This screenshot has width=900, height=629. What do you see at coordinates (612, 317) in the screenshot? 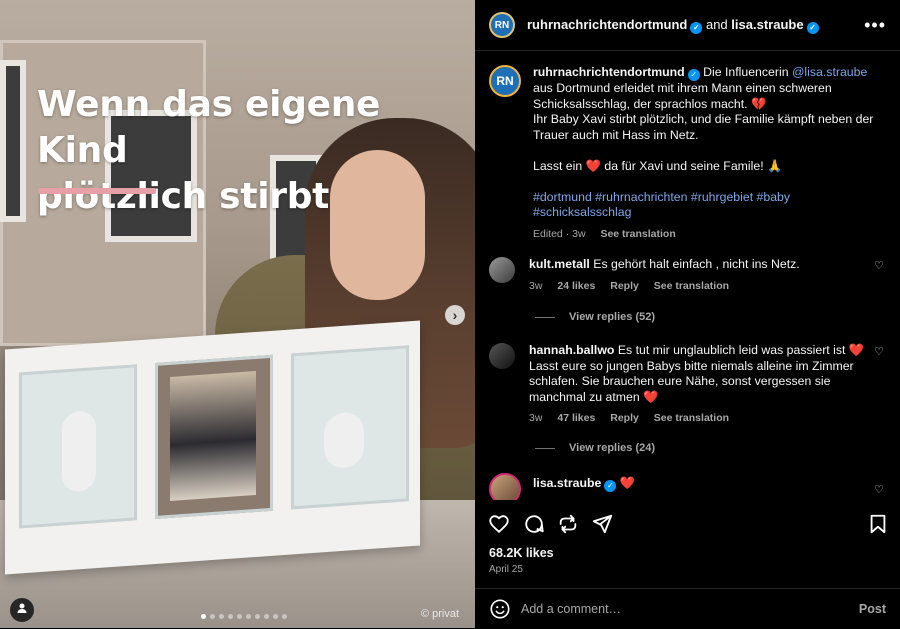
I see `view-replies-label: View replies (52)` at bounding box center [612, 317].